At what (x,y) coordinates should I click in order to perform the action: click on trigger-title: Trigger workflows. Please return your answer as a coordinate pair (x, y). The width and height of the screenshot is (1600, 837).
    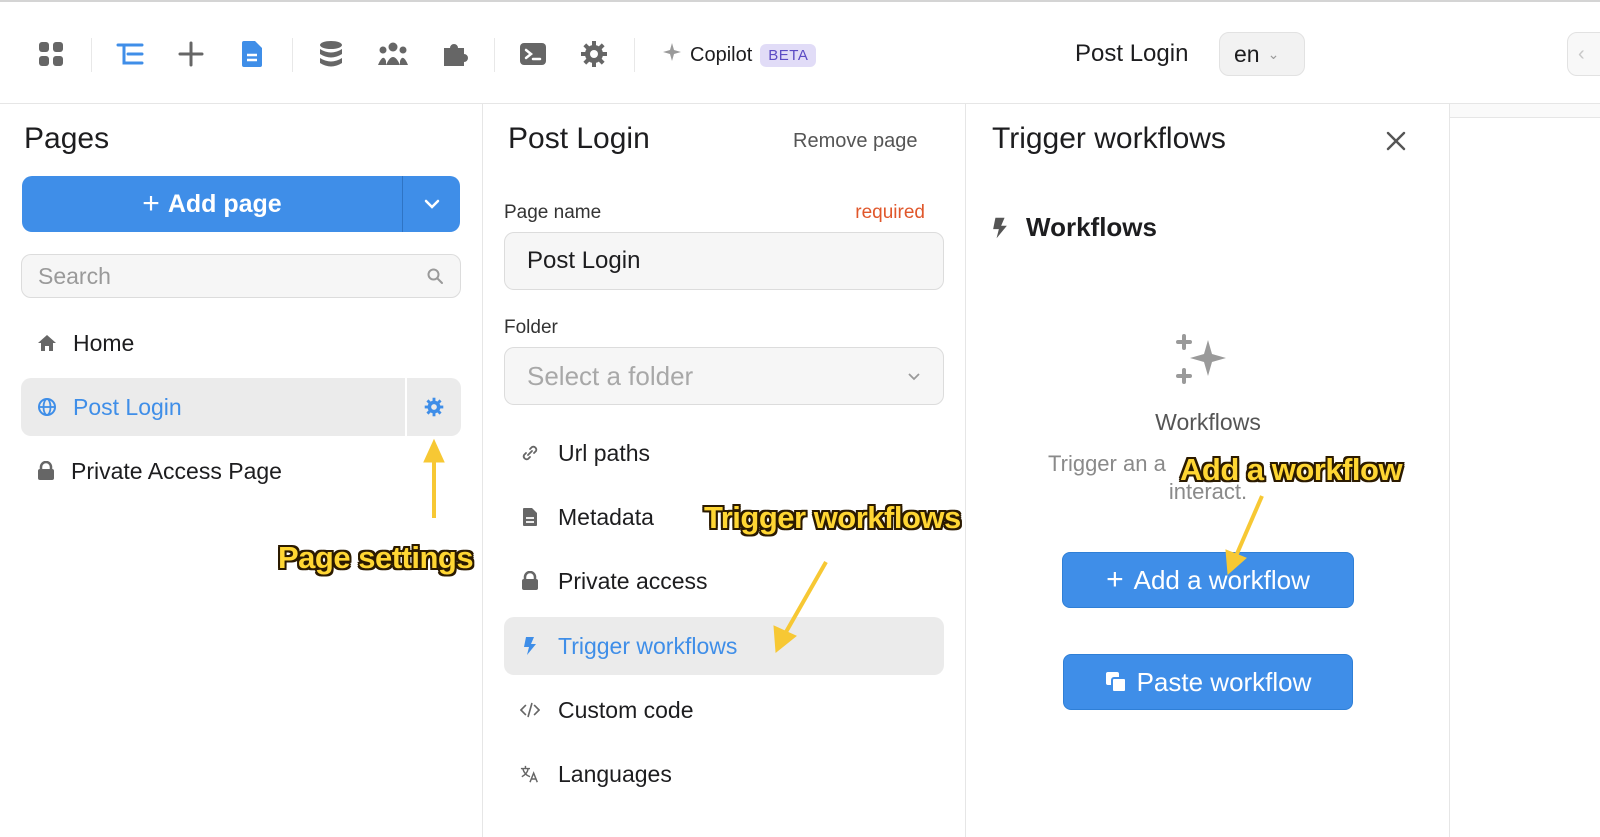
    Looking at the image, I should click on (1109, 138).